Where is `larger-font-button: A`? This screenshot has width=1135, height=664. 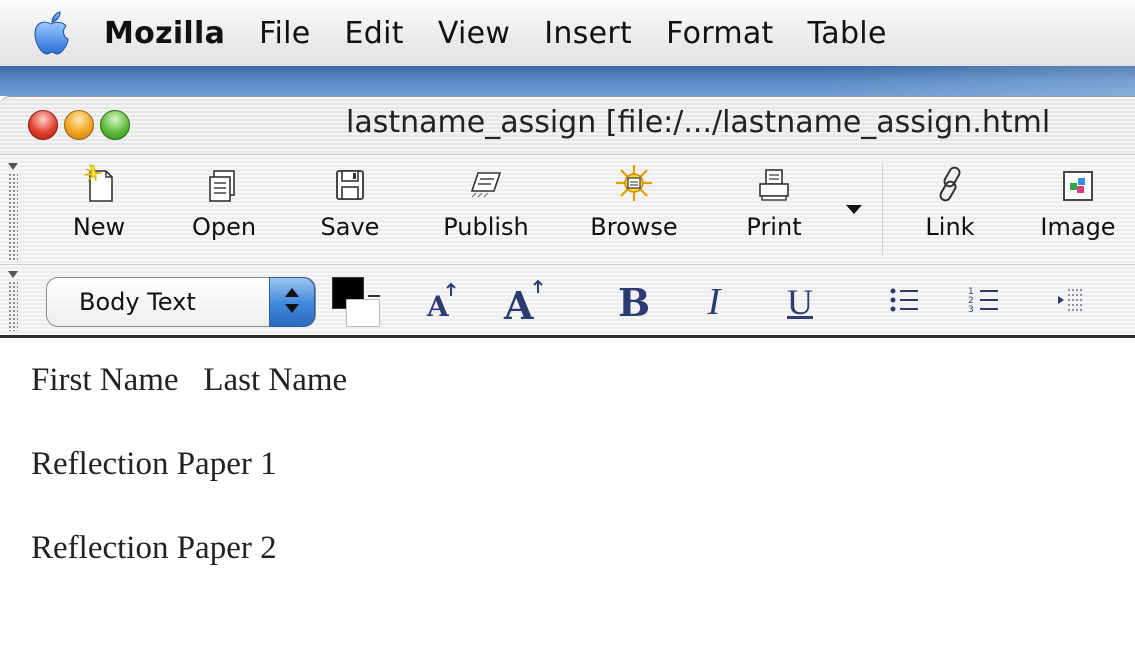 larger-font-button: A is located at coordinates (527, 302).